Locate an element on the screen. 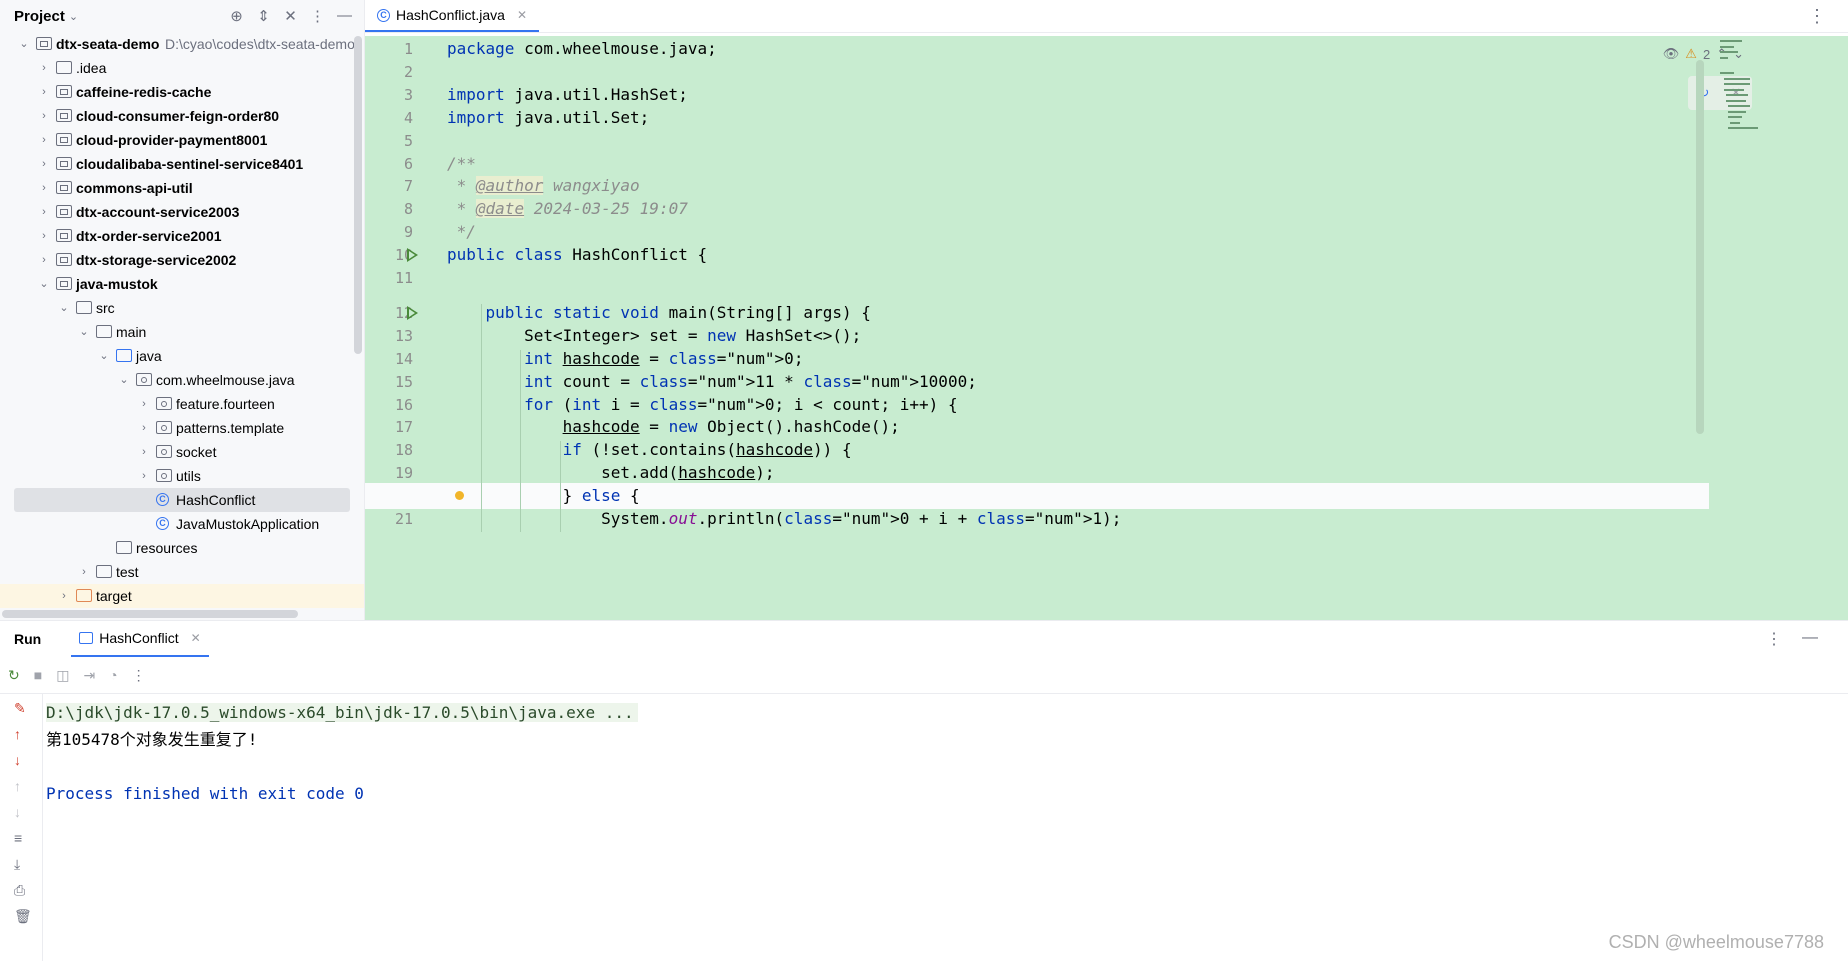  run-panel-title: Run is located at coordinates (27, 639).